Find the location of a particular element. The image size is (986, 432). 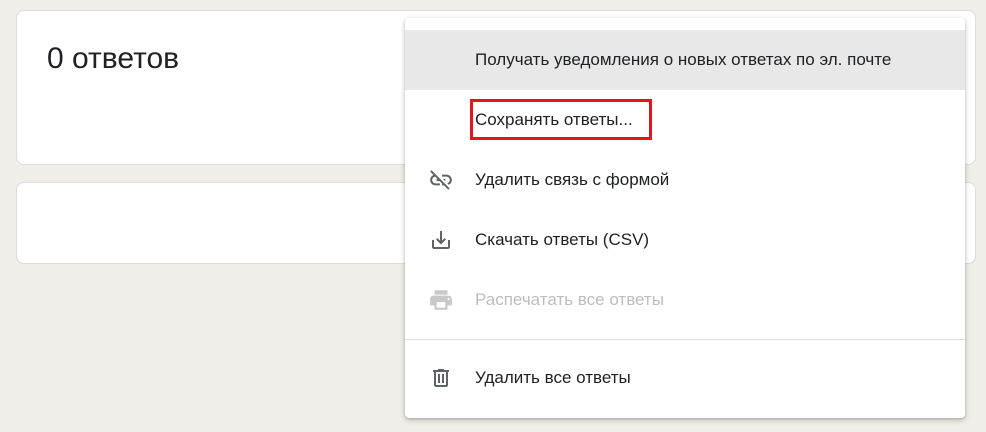

trash-icon is located at coordinates (441, 378).